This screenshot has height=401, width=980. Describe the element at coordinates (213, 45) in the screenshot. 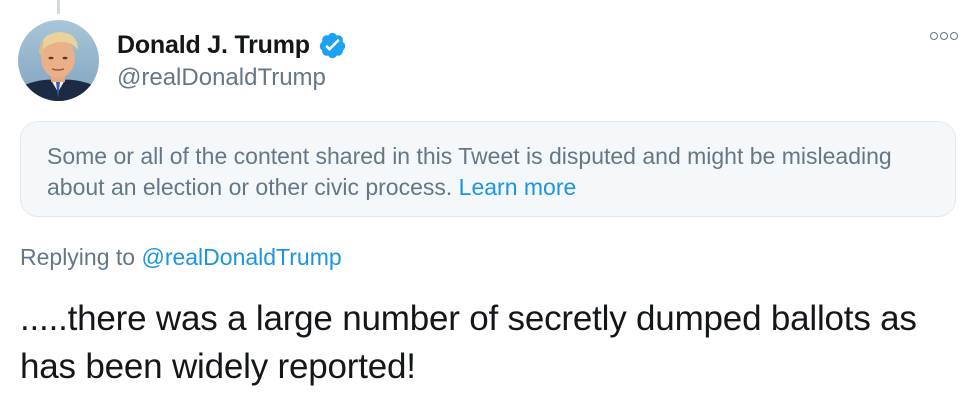

I see `author-display-name: Donald J. Trump` at that location.